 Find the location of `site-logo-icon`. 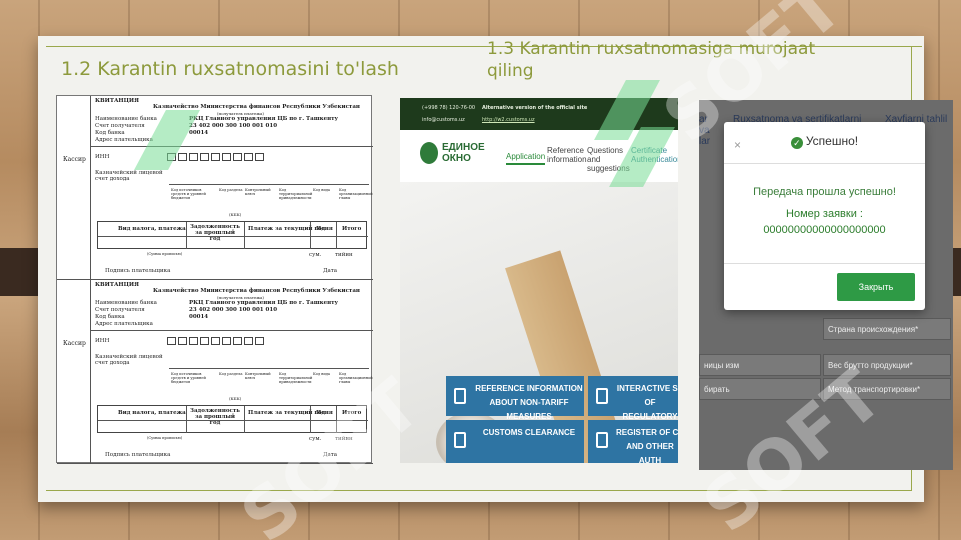

site-logo-icon is located at coordinates (429, 153).